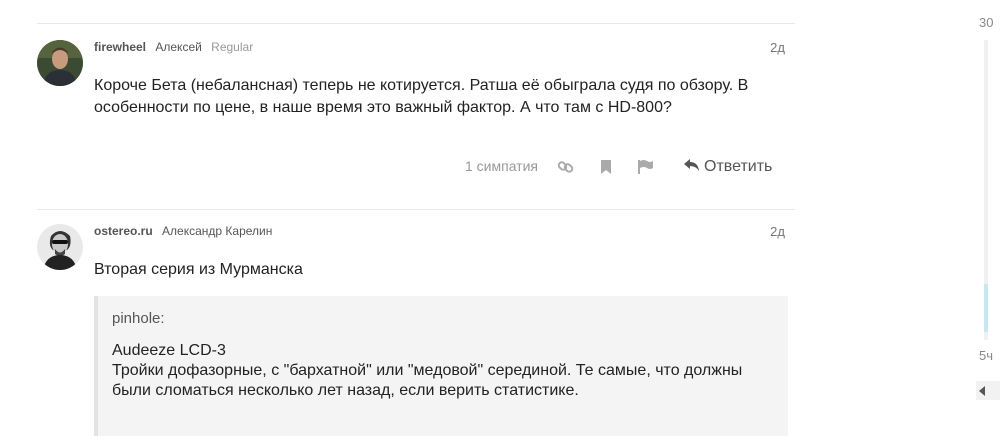 The height and width of the screenshot is (436, 1000). Describe the element at coordinates (986, 308) in the screenshot. I see `timeline-handle` at that location.